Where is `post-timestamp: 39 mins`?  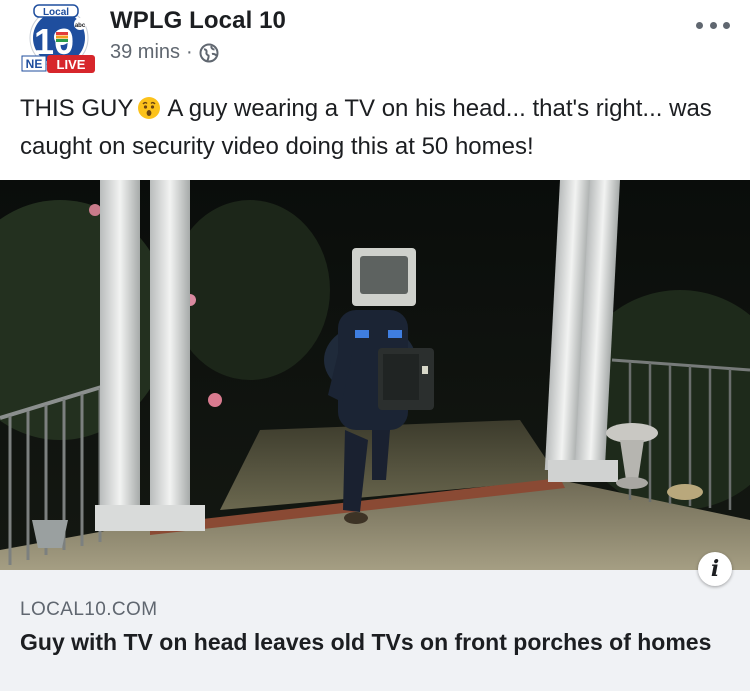 post-timestamp: 39 mins is located at coordinates (145, 52).